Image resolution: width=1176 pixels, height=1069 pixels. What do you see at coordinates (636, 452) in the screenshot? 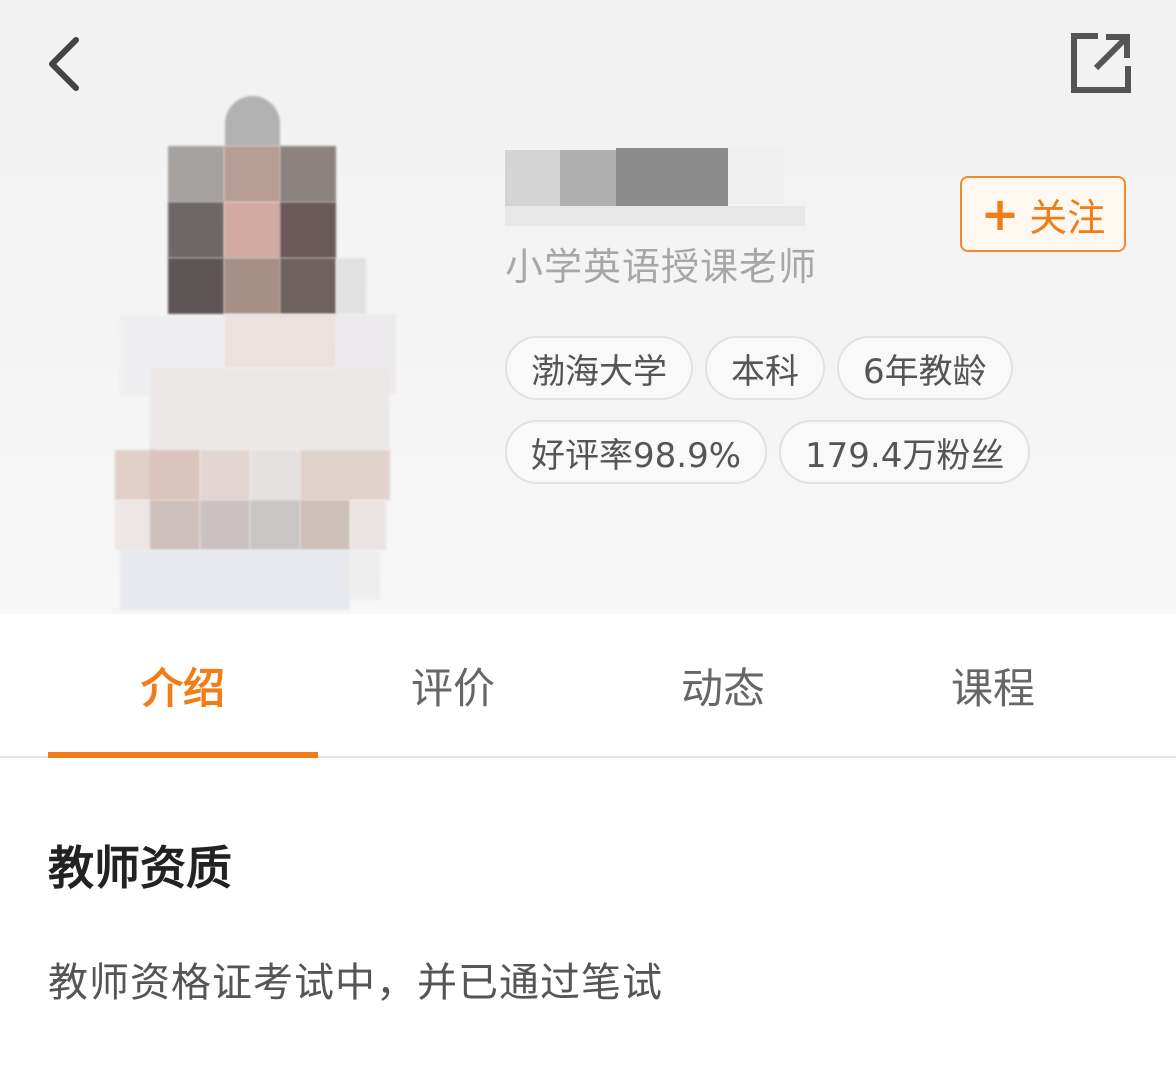
I see `tag-rating: 好评率98.9%` at bounding box center [636, 452].